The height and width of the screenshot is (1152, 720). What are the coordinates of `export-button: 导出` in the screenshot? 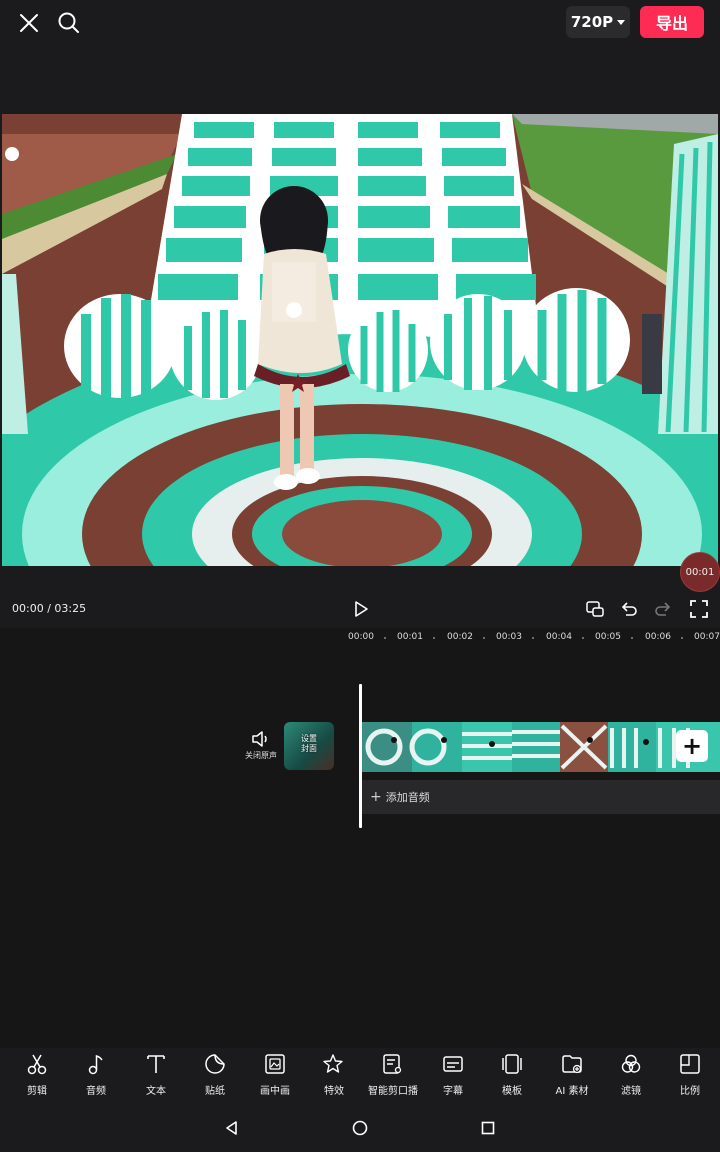 It's located at (672, 22).